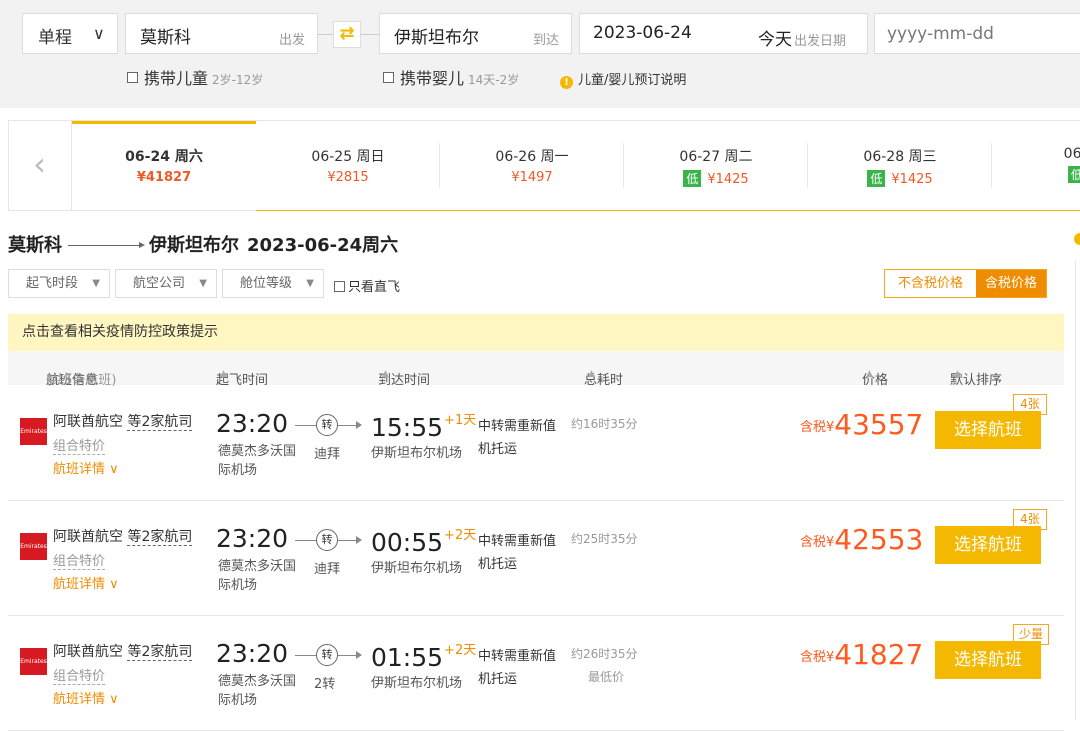  Describe the element at coordinates (374, 287) in the screenshot. I see `direct-only-label: 只看直飞` at that location.